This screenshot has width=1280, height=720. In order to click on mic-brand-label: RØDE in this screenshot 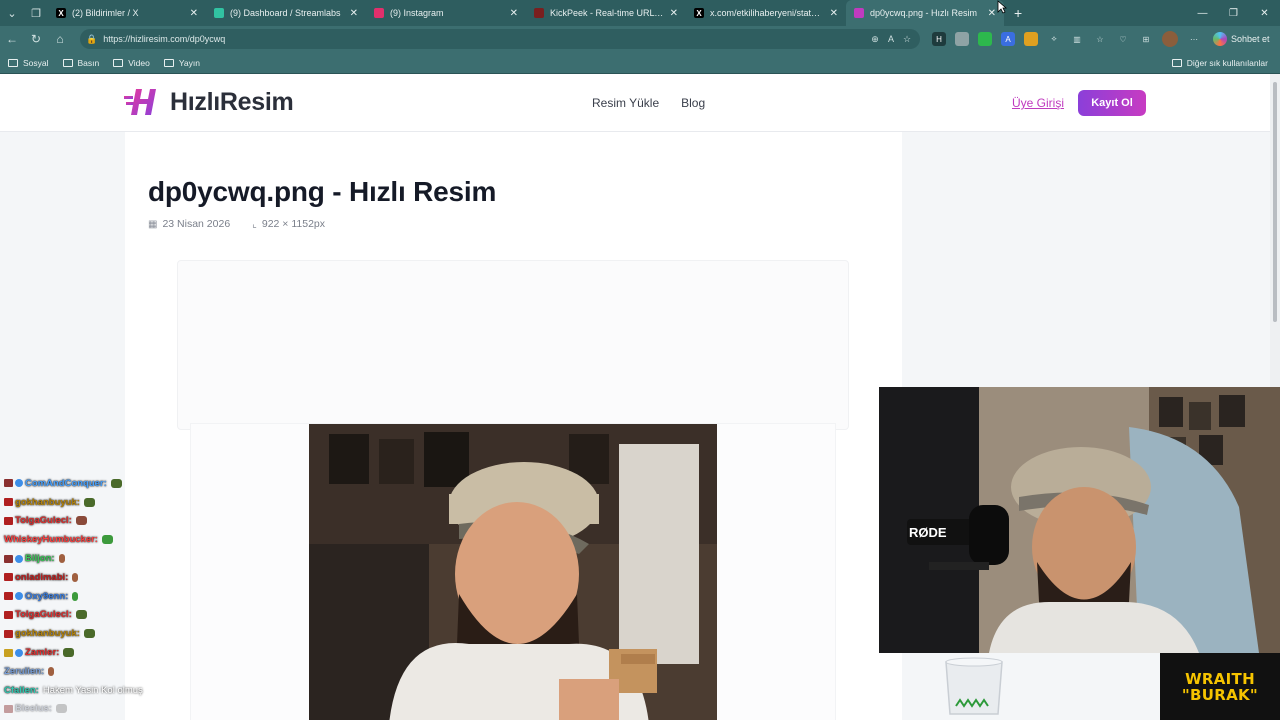, I will do `click(928, 532)`.